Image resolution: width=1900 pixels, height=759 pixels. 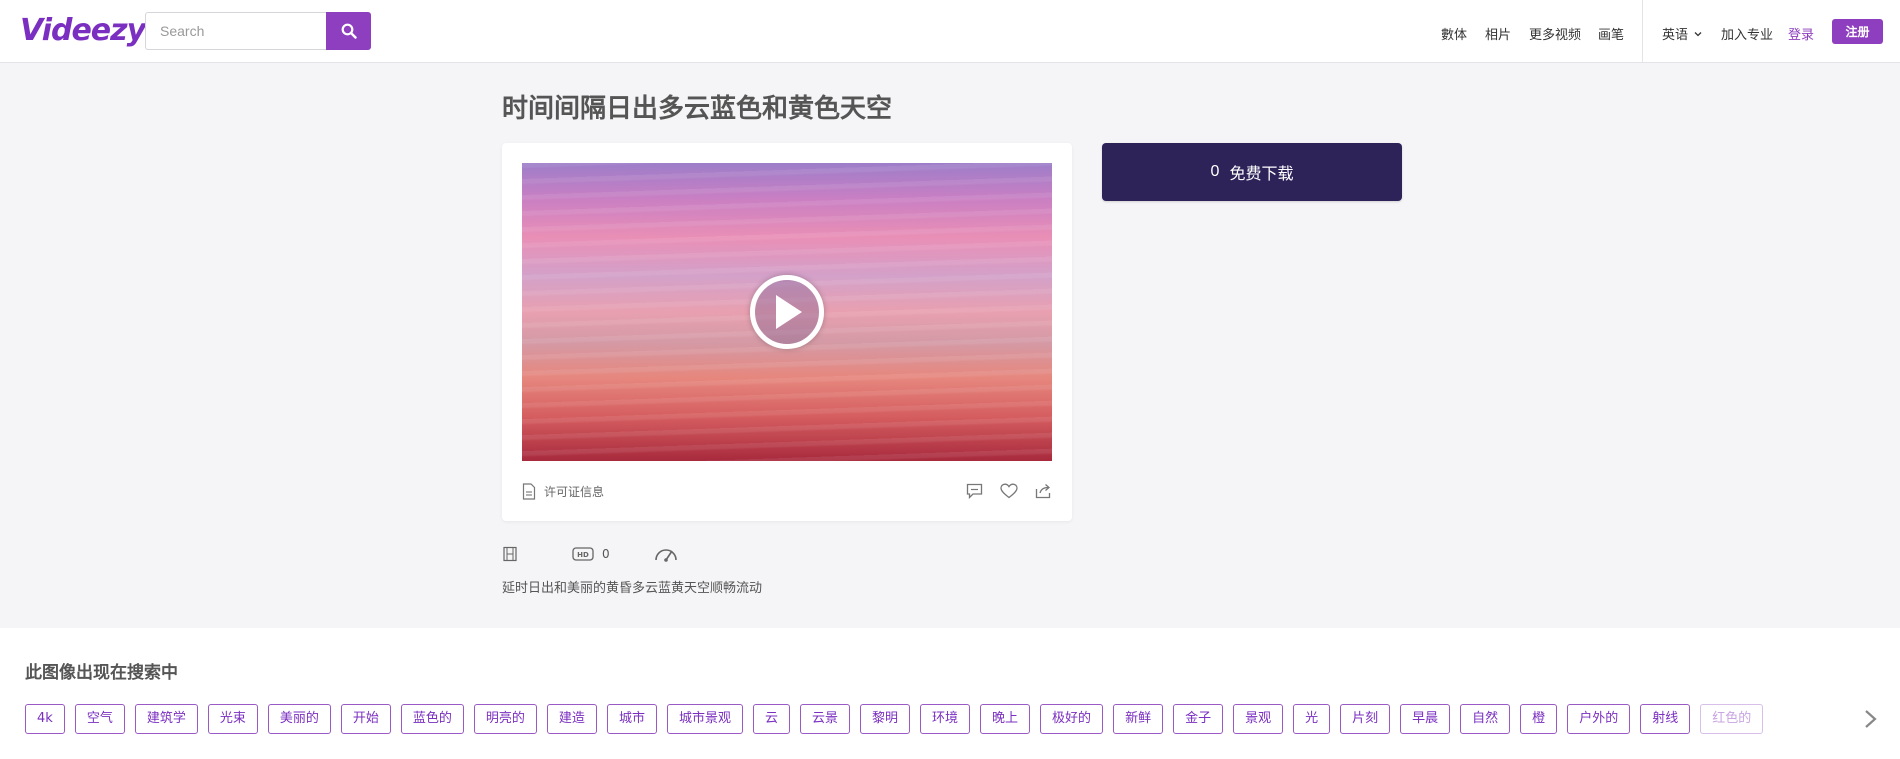 I want to click on tag-chip: 光束, so click(x=232, y=719).